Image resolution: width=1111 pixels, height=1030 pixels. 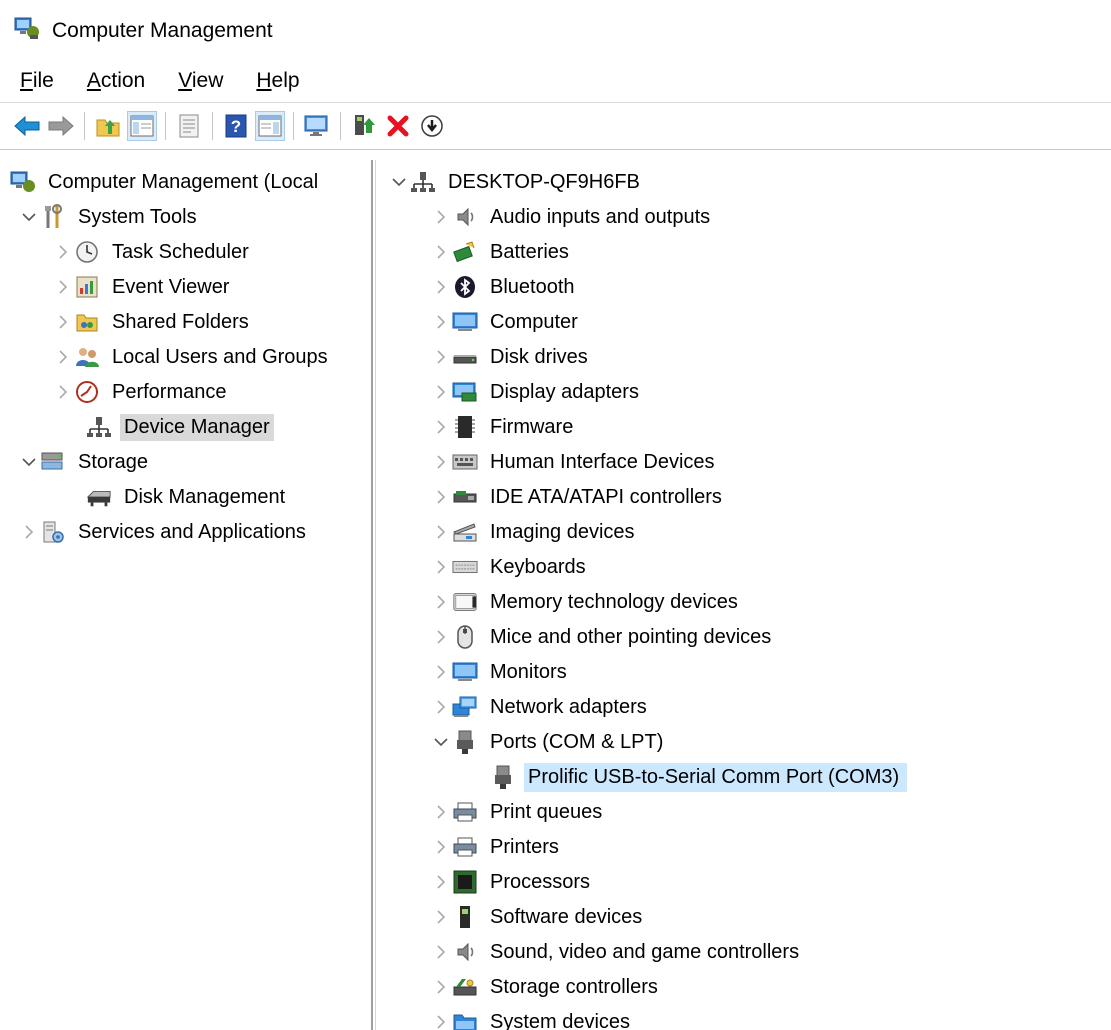 What do you see at coordinates (192, 357) in the screenshot?
I see `tree-node-local-users-and-groups: Local Users and Groups` at bounding box center [192, 357].